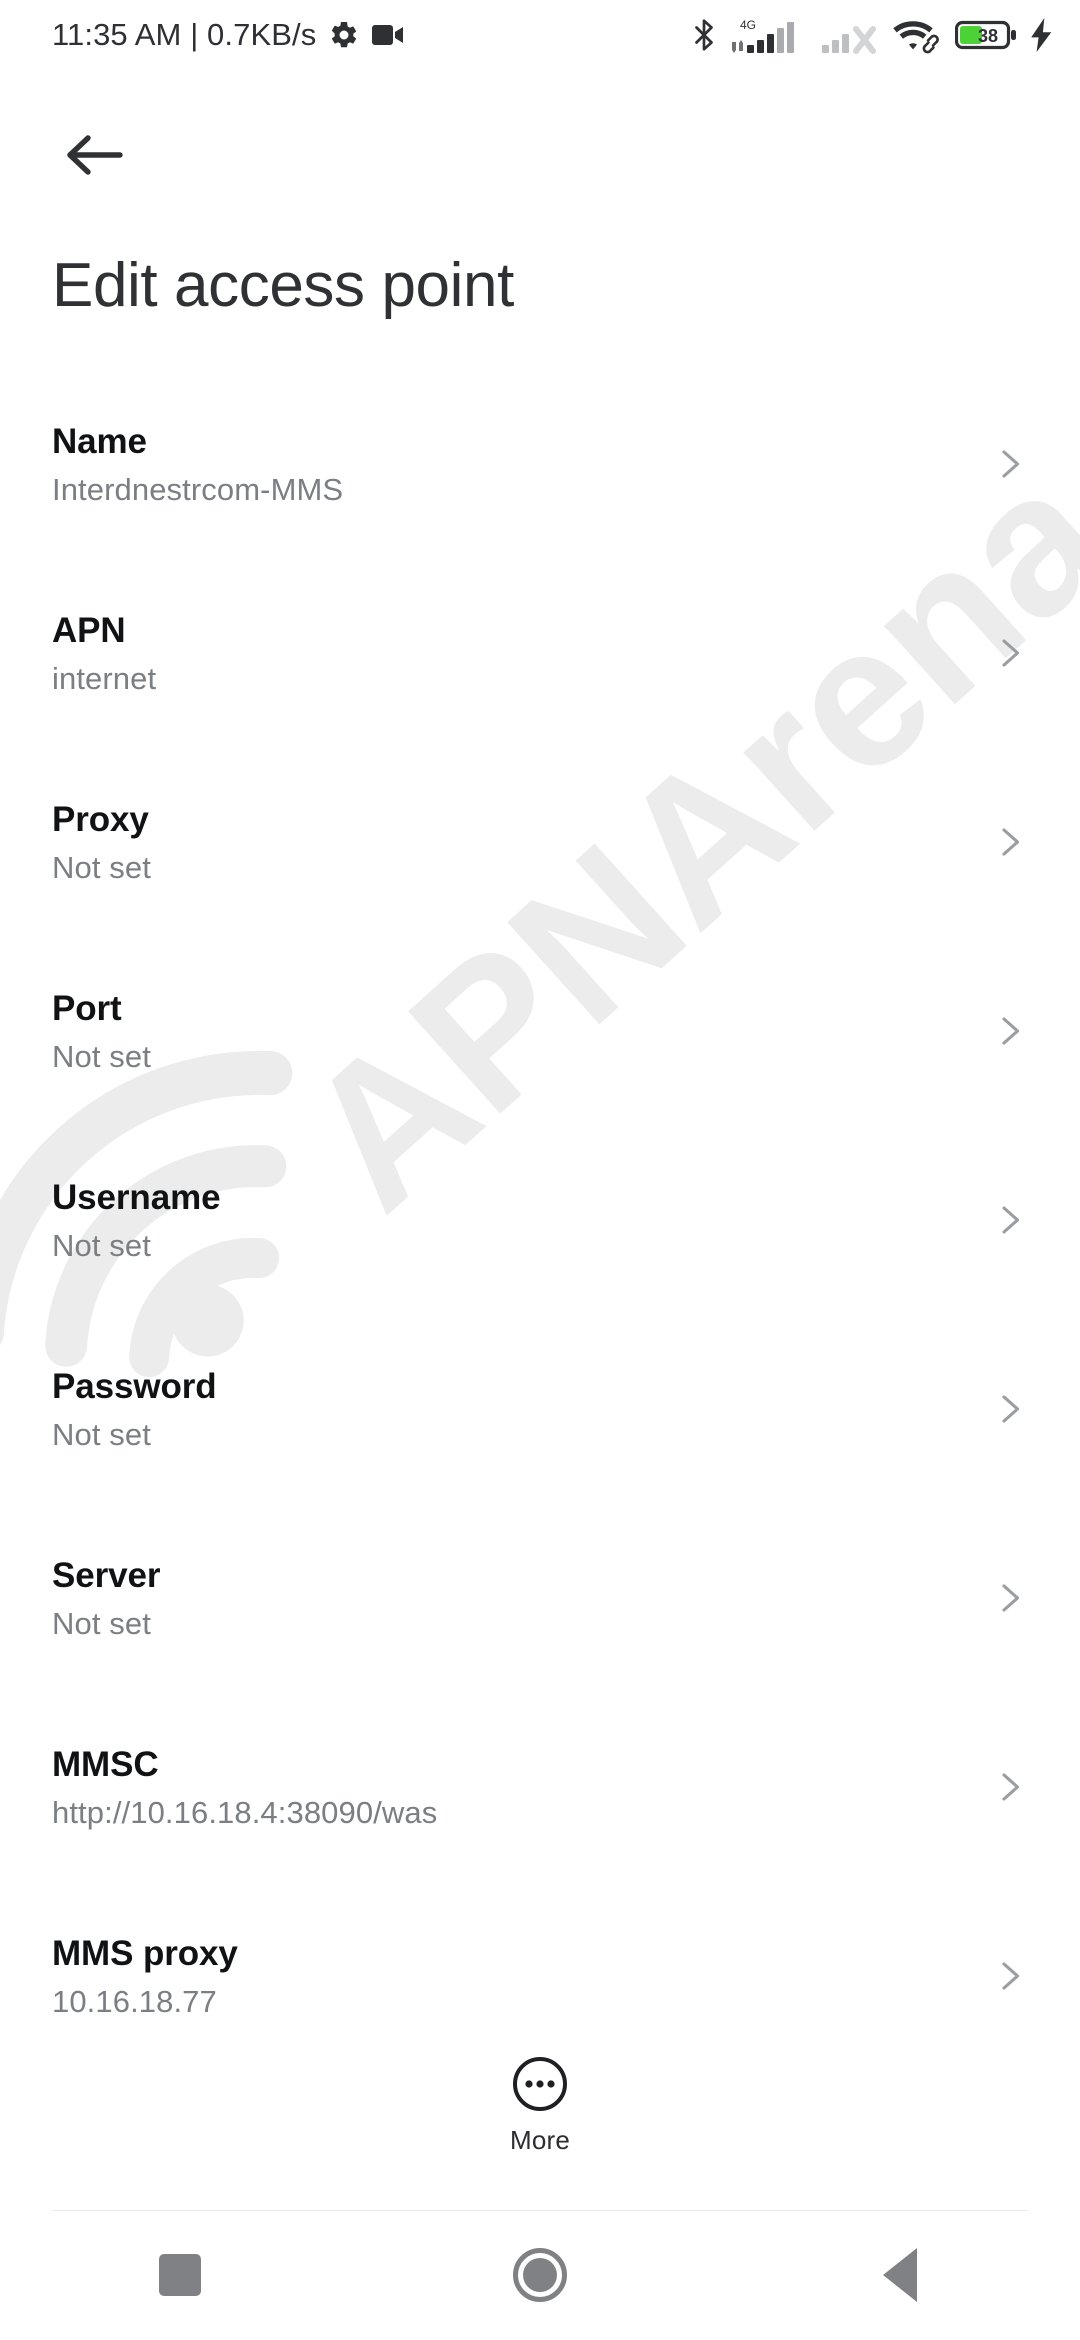  I want to click on setting-row-password: Password Not set, so click(540, 1439).